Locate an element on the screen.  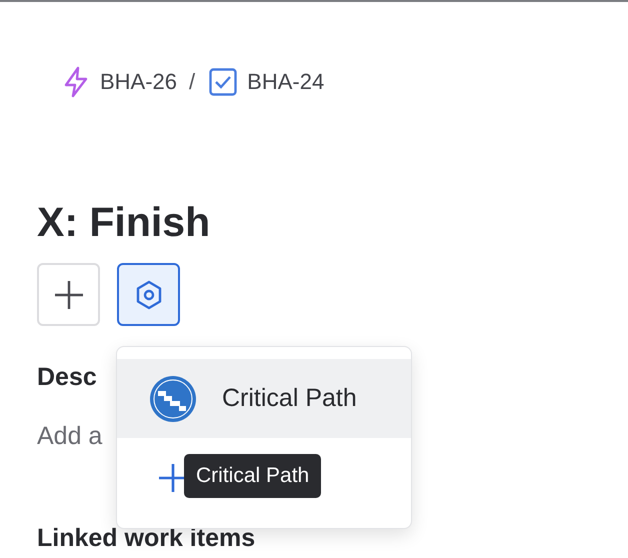
checkbox-icon is located at coordinates (223, 82).